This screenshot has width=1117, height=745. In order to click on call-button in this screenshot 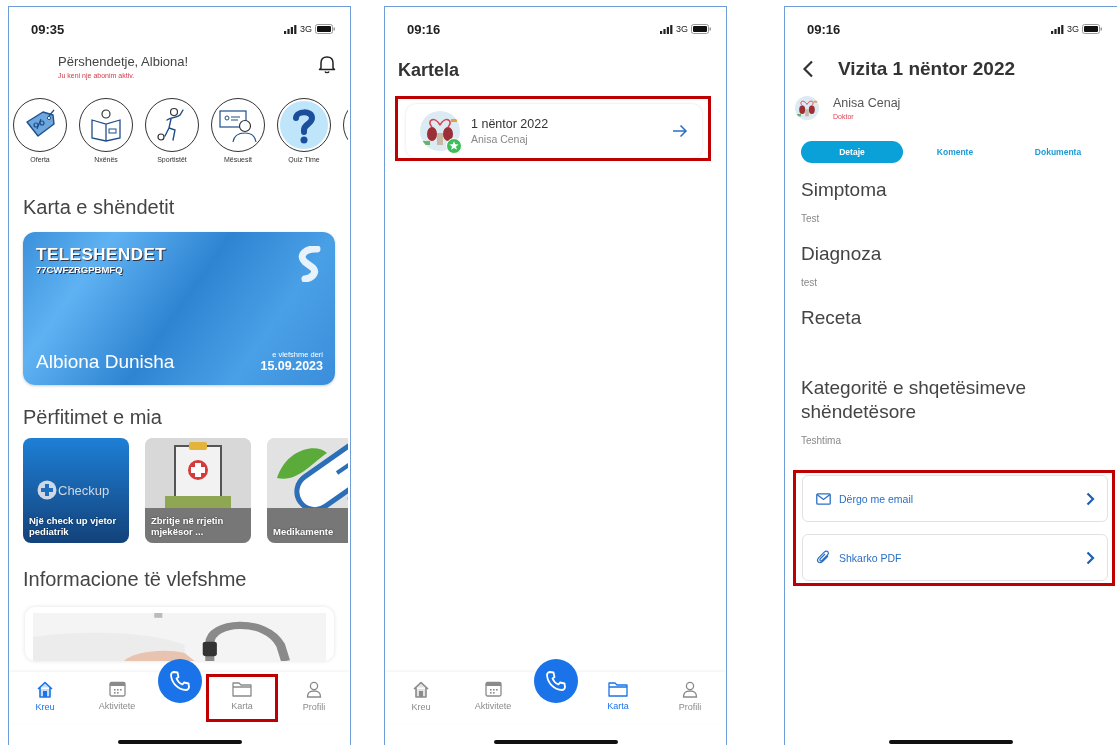, I will do `click(555, 681)`.